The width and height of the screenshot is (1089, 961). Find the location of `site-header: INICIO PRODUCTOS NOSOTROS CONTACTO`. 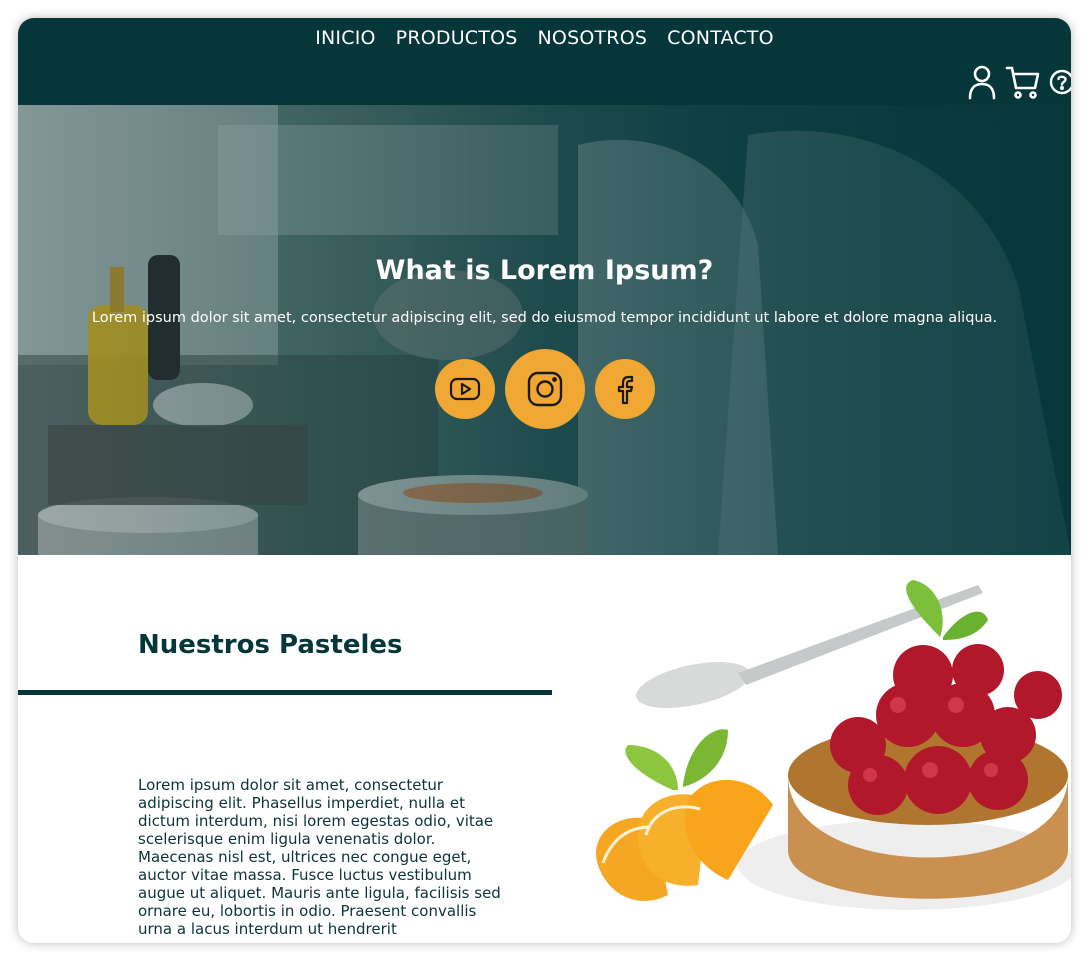

site-header: INICIO PRODUCTOS NOSOTROS CONTACTO is located at coordinates (544, 61).